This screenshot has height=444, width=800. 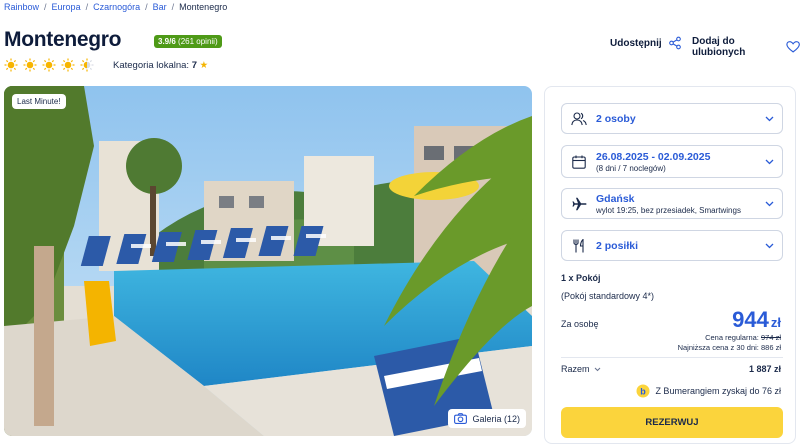 What do you see at coordinates (21, 7) in the screenshot?
I see `breadcrumb-link-rainbow: Rainbow` at bounding box center [21, 7].